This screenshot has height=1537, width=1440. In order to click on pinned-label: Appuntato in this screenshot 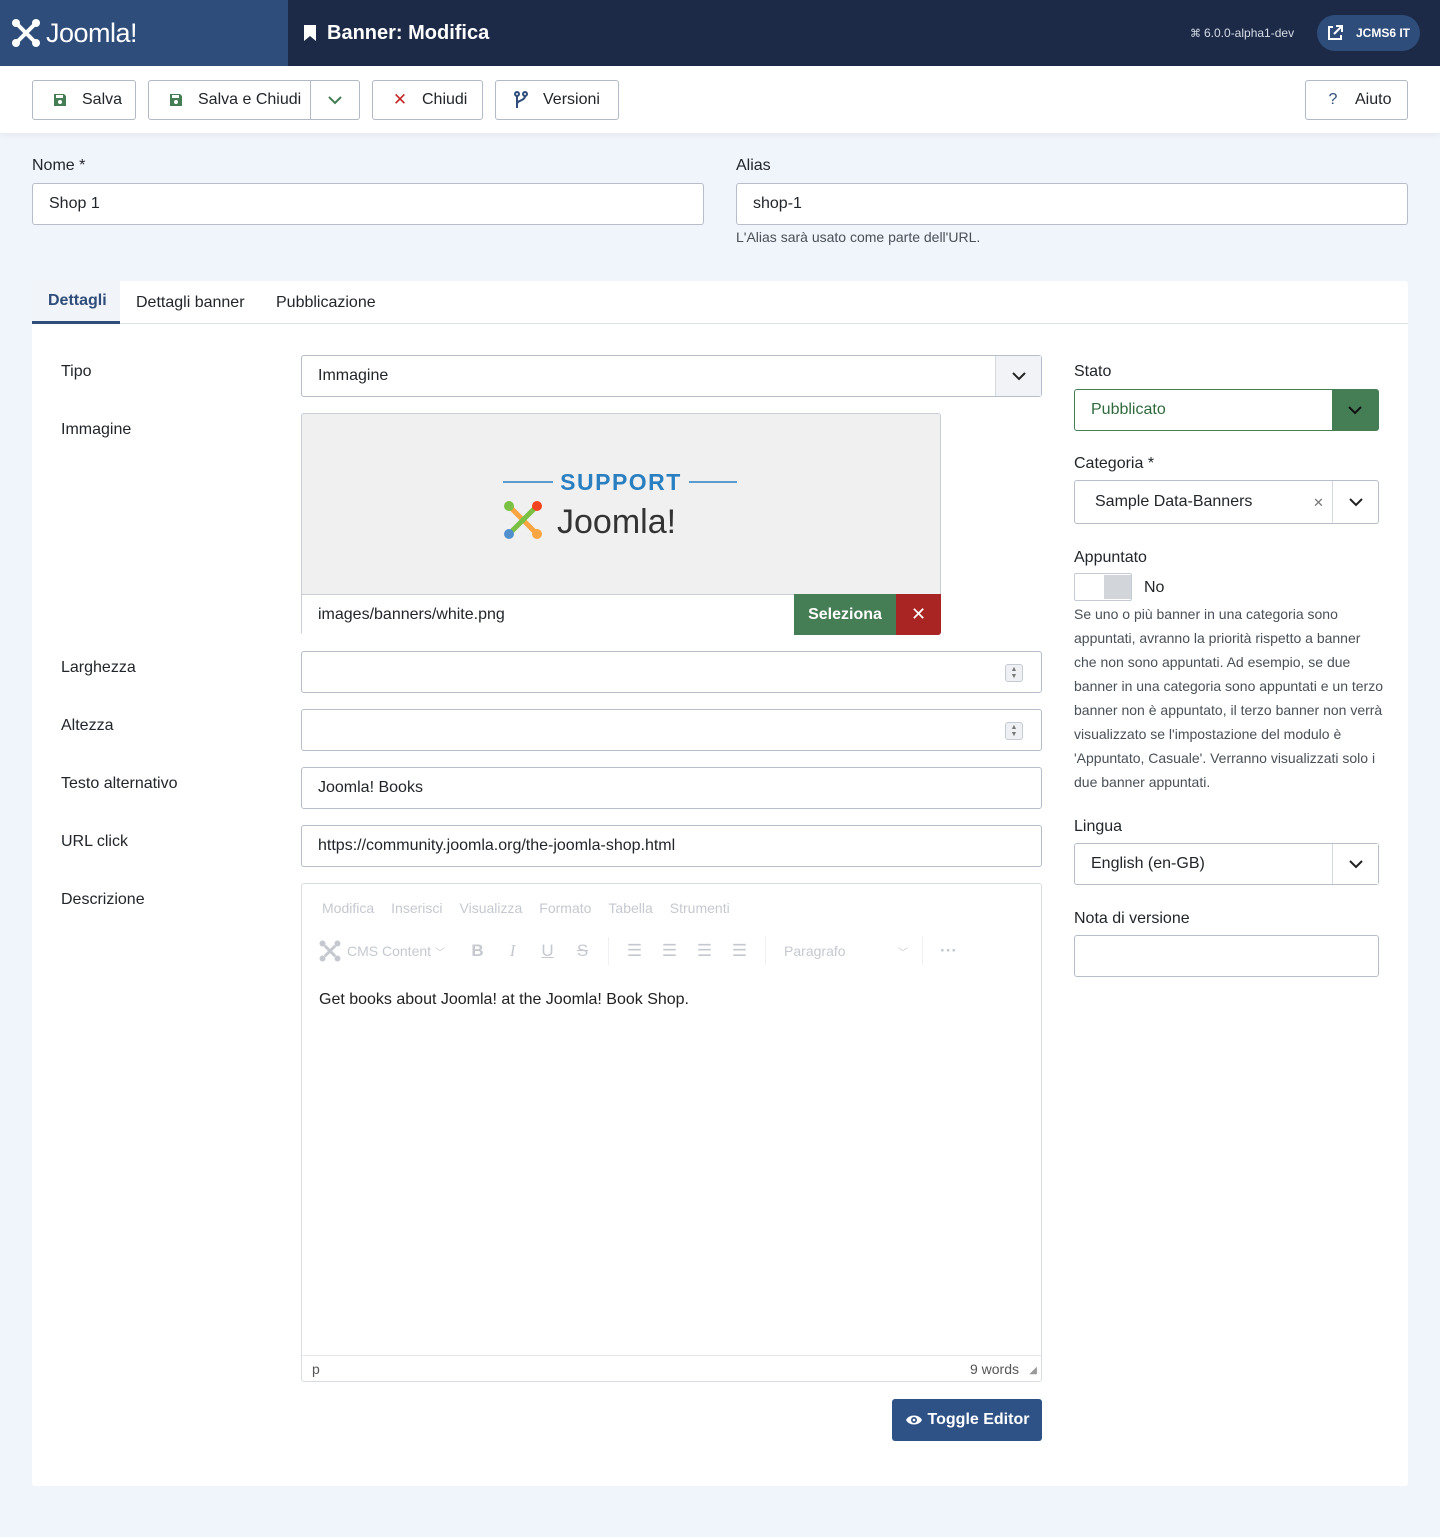, I will do `click(1110, 557)`.